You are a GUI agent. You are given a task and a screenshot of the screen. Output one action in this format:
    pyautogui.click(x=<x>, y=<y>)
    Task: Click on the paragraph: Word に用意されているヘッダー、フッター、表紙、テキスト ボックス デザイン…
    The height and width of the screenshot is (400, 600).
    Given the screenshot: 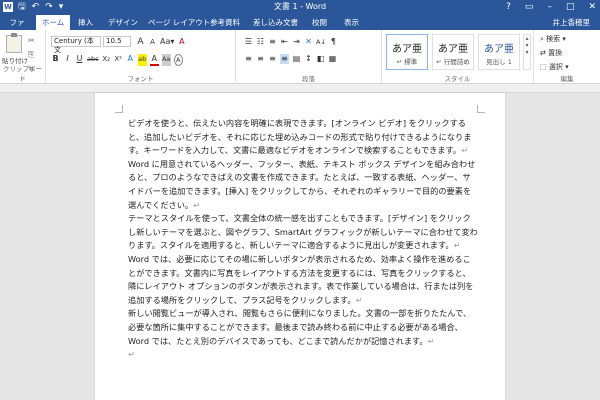 What is the action you would take?
    pyautogui.click(x=303, y=185)
    